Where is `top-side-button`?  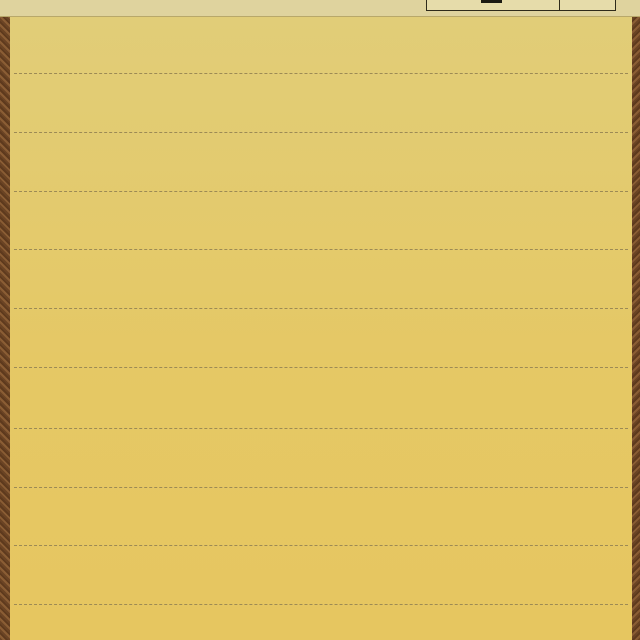 top-side-button is located at coordinates (587, 5).